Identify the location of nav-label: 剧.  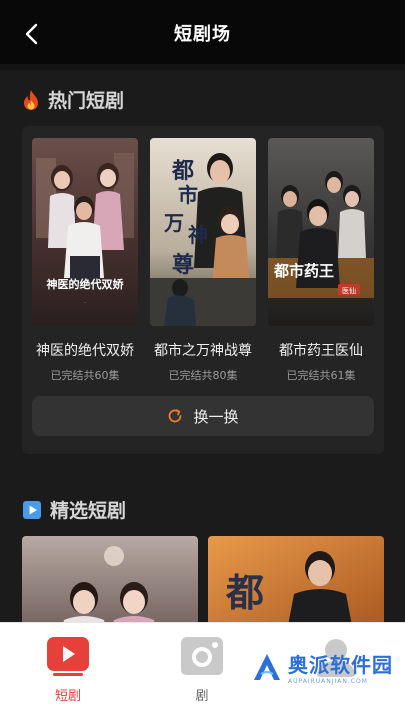
(202, 696).